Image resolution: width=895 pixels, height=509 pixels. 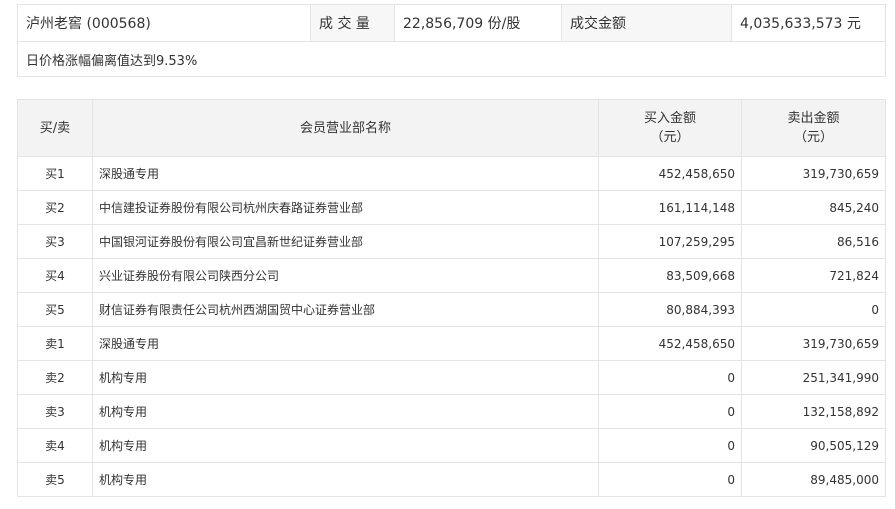 I want to click on table-row: 卖3 机构专用 0 132,158,892, so click(x=451, y=411).